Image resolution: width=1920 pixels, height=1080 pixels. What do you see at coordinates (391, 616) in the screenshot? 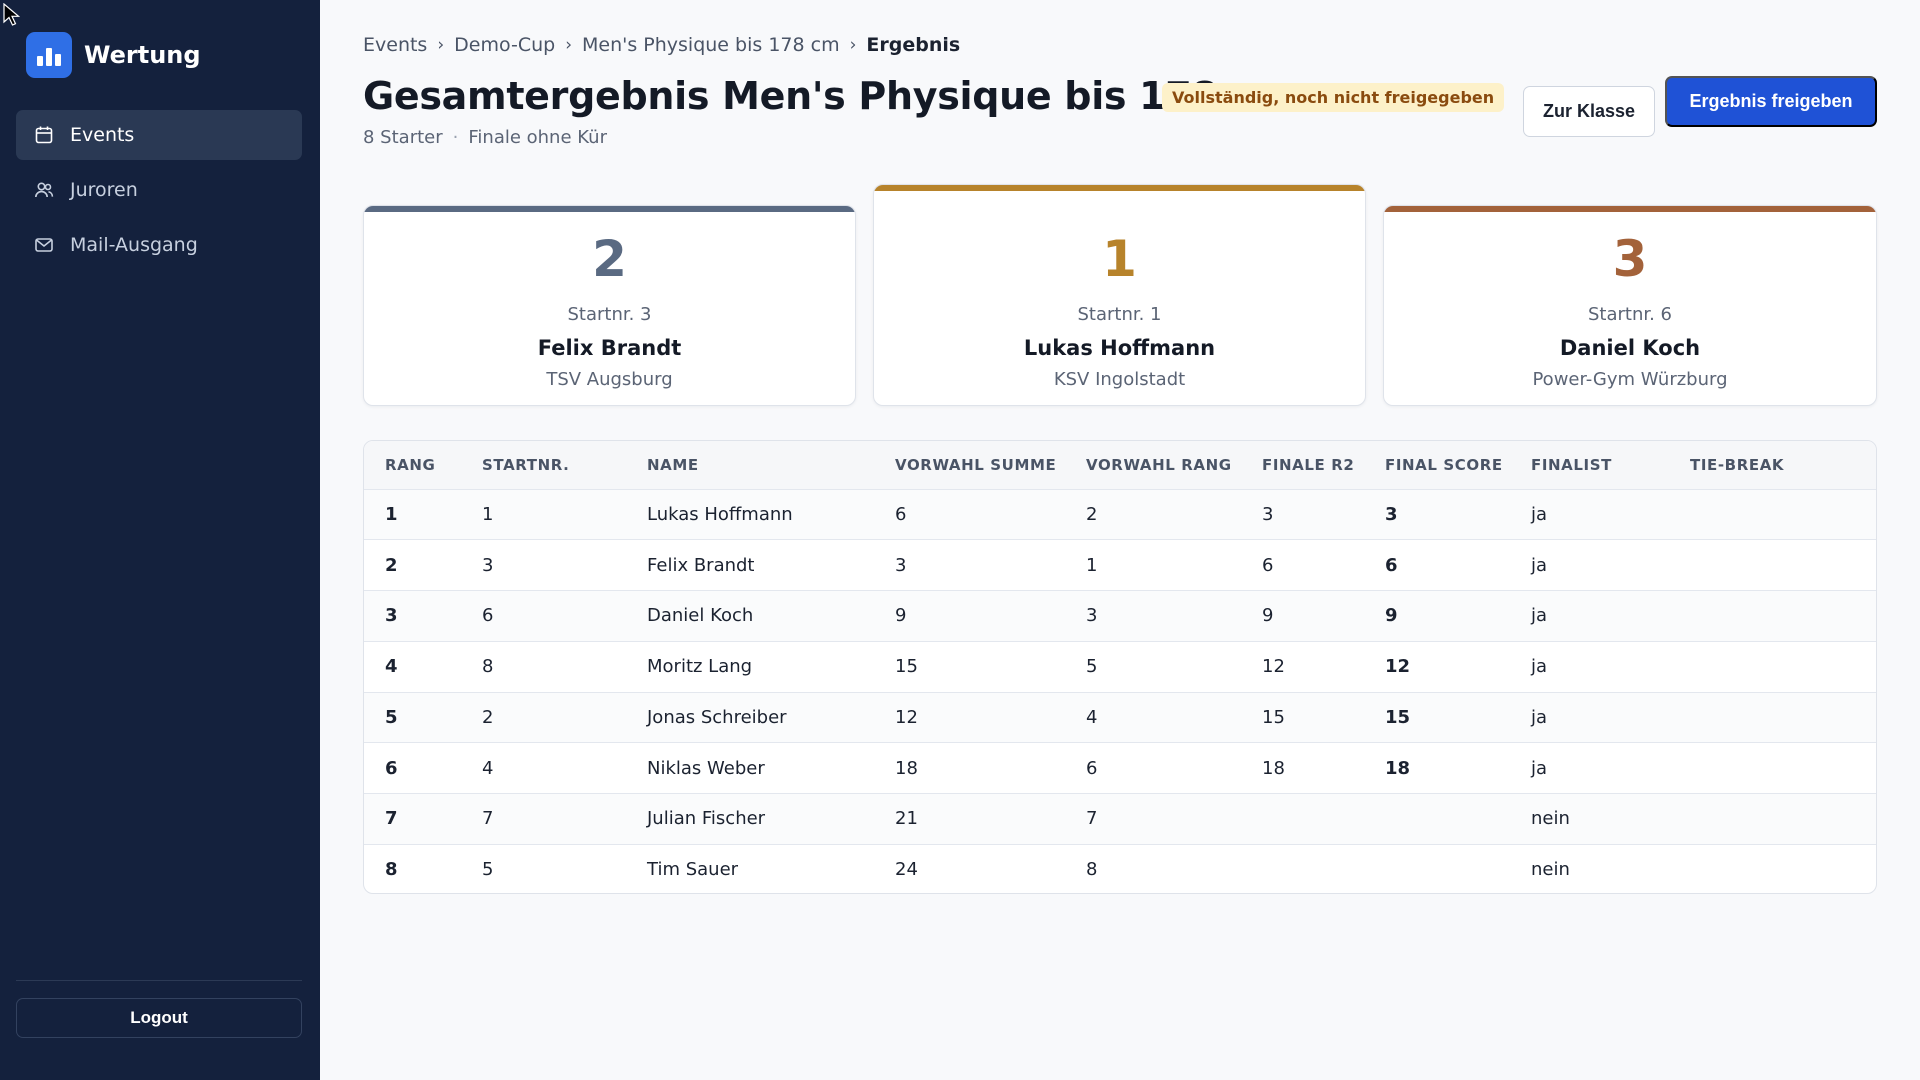
I see `cell-rang: 3` at bounding box center [391, 616].